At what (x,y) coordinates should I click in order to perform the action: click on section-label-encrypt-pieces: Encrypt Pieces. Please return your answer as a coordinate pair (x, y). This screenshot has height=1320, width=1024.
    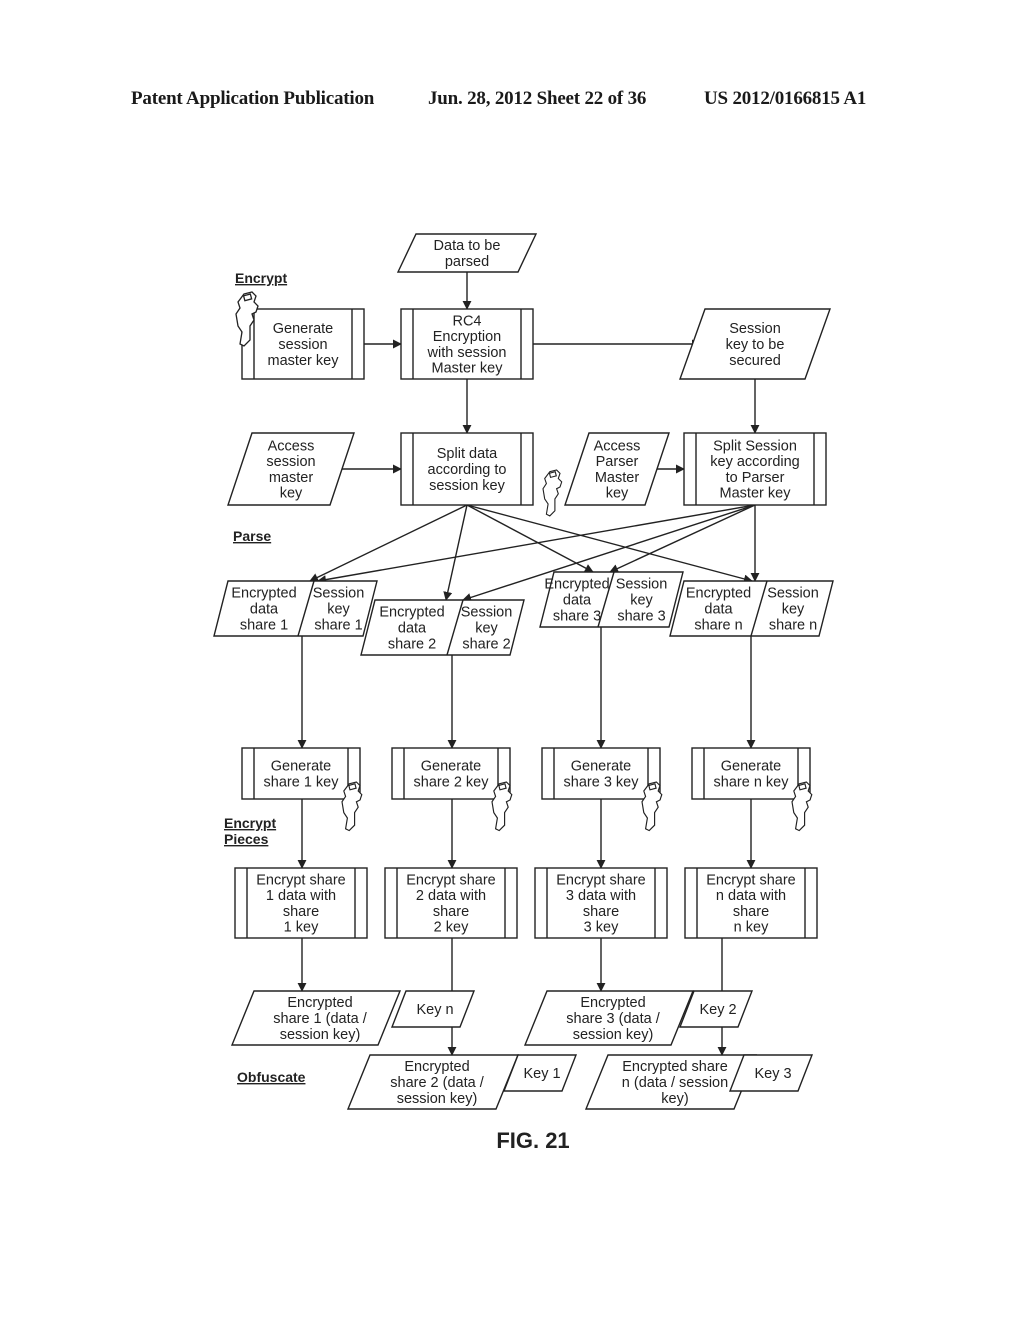
    Looking at the image, I should click on (250, 831).